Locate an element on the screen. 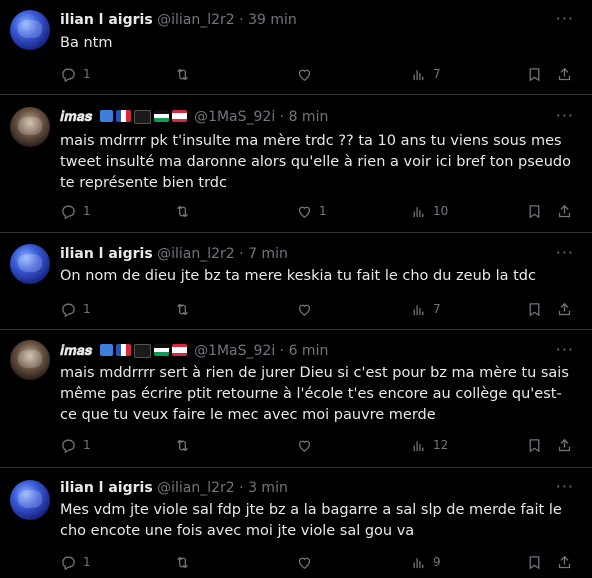  timestamp: 8 min is located at coordinates (309, 117).